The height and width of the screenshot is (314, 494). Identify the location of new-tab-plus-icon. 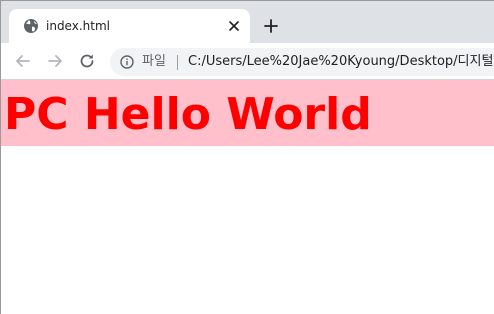
(271, 26).